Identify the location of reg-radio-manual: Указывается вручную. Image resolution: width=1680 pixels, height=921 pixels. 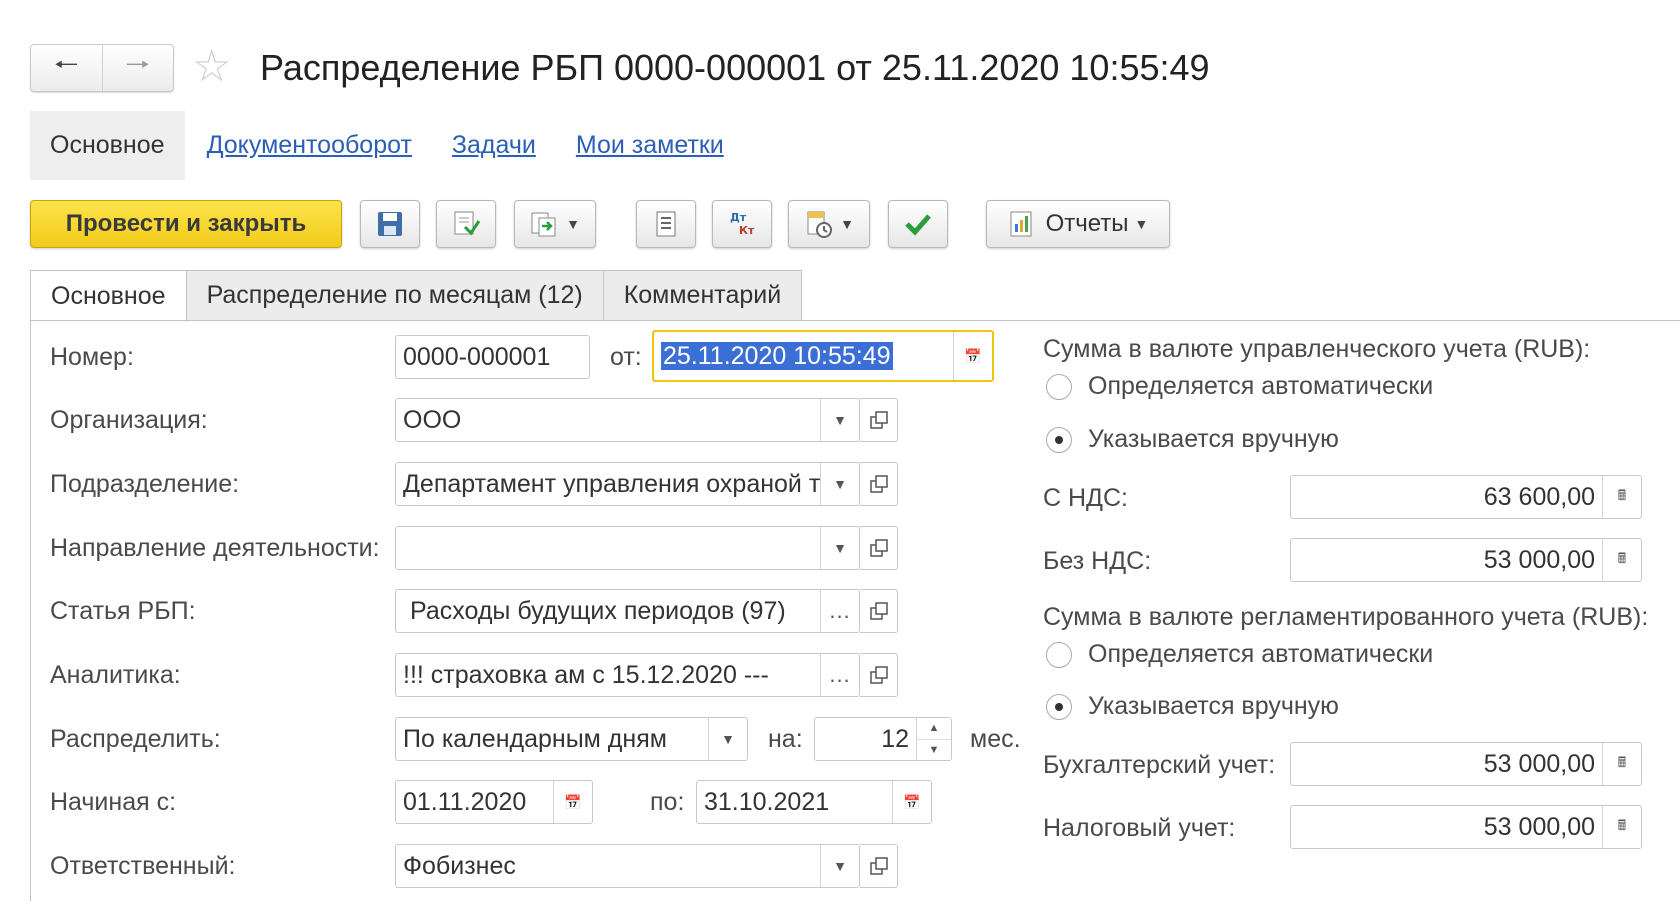
(1192, 706).